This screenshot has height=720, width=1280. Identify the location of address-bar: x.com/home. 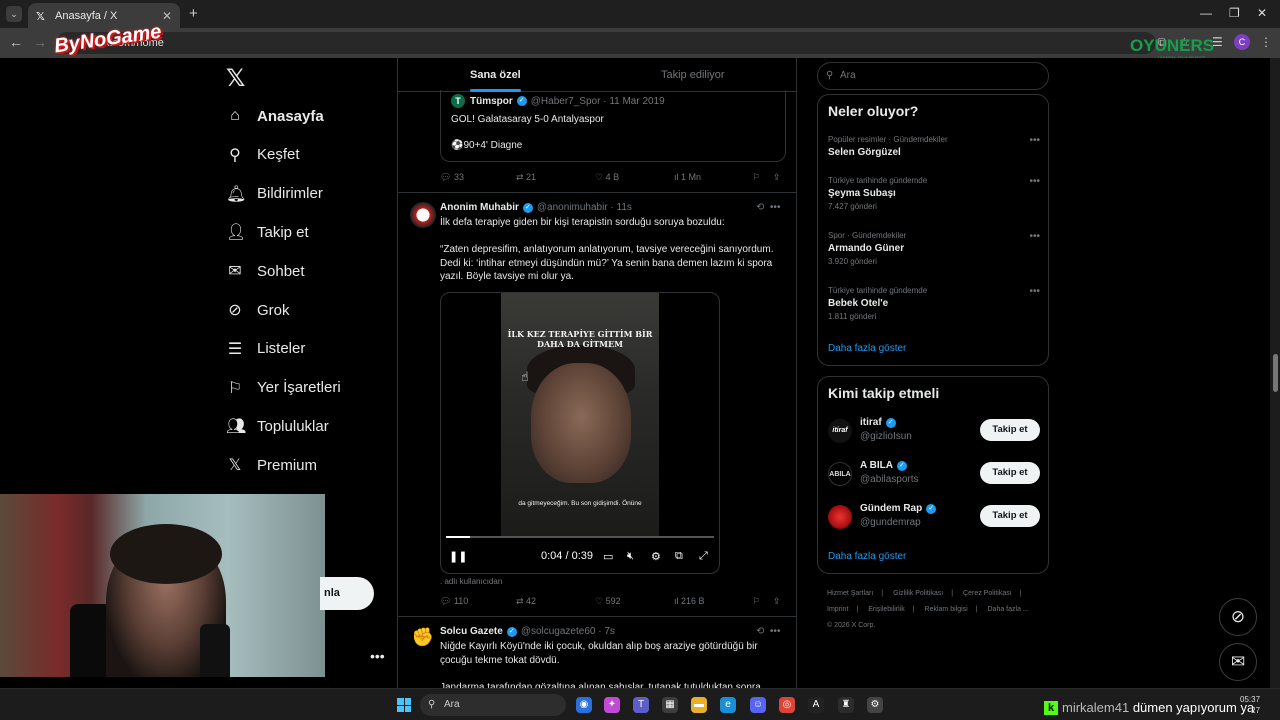
(606, 43).